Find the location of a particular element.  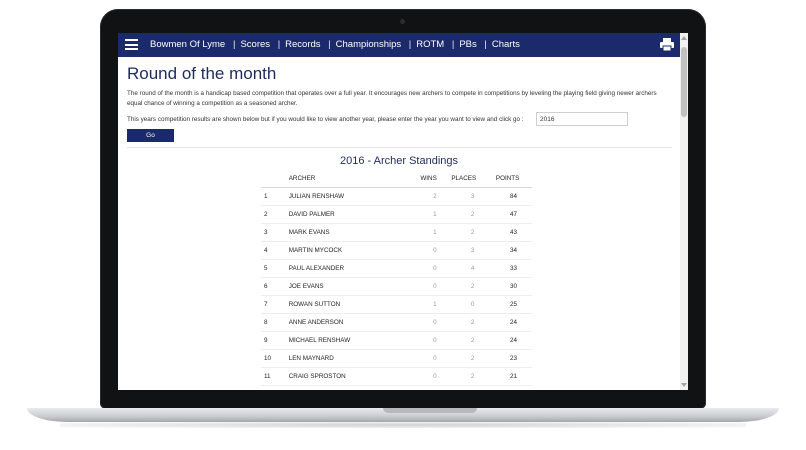

section-divider is located at coordinates (399, 147).